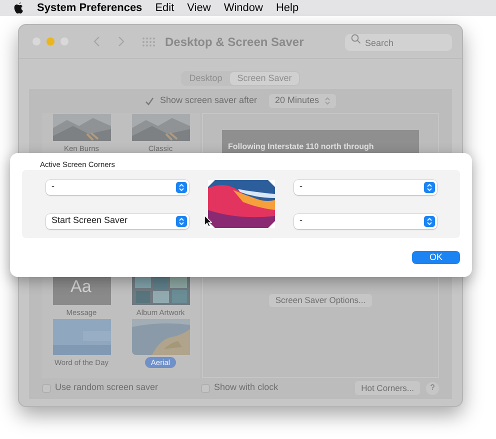 The height and width of the screenshot is (439, 496). I want to click on checkbox, so click(149, 101).